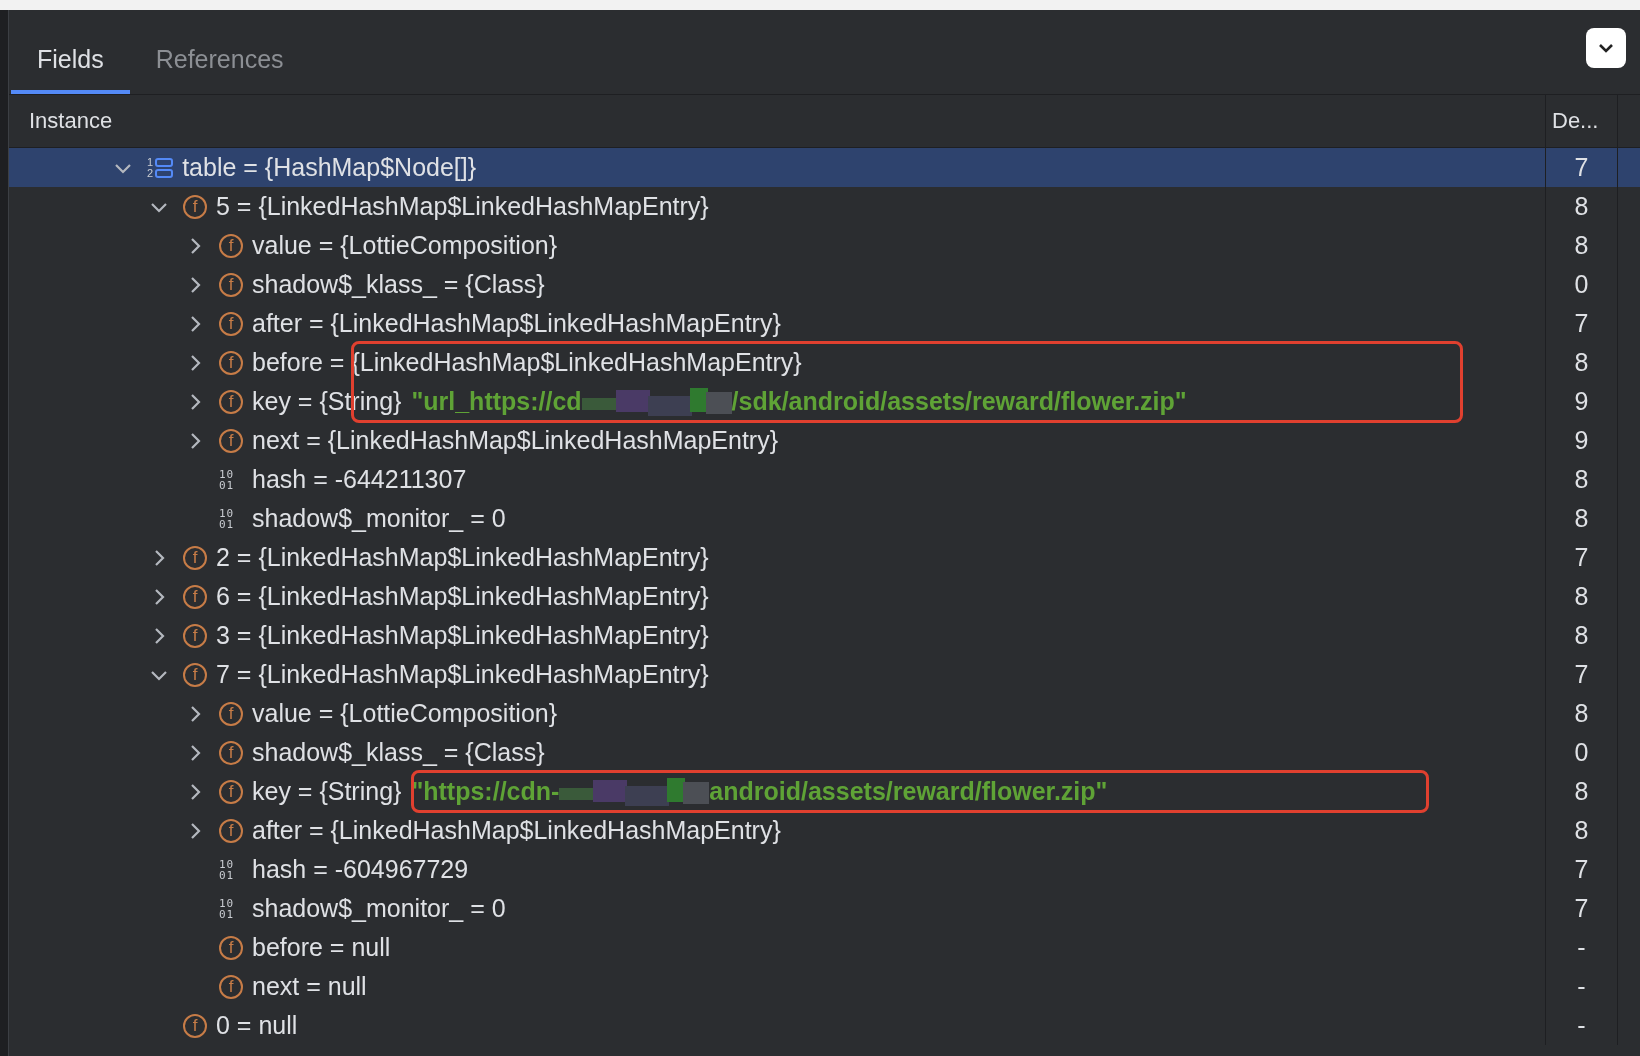 The image size is (1640, 1056). I want to click on tree-row: 1 2 table = {HashMap$Node[]} 7, so click(824, 167).